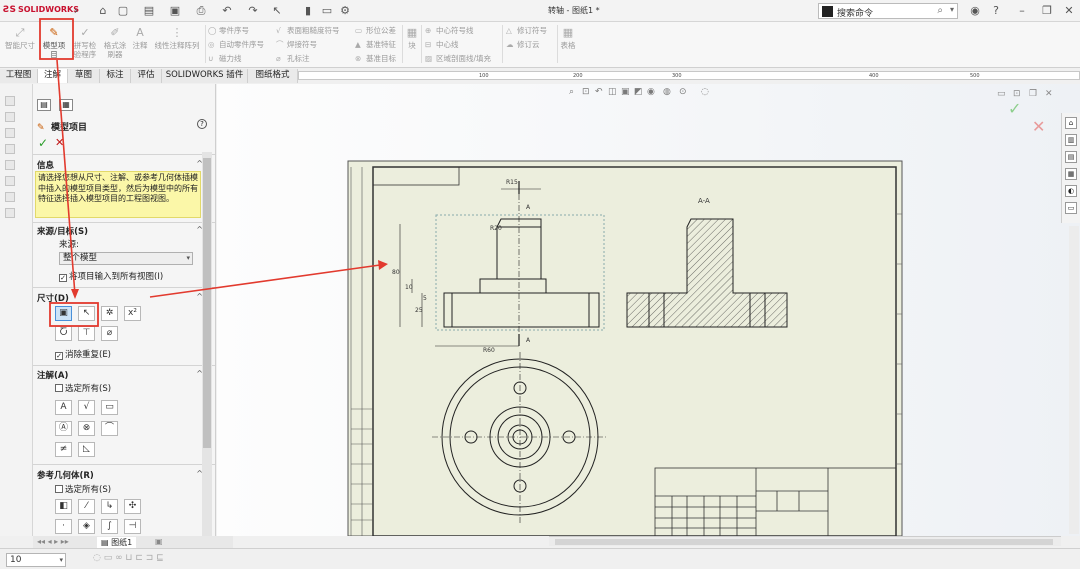 The image size is (1080, 569). I want to click on surface-finish-button: √ 表面粗糙度符号, so click(308, 30).